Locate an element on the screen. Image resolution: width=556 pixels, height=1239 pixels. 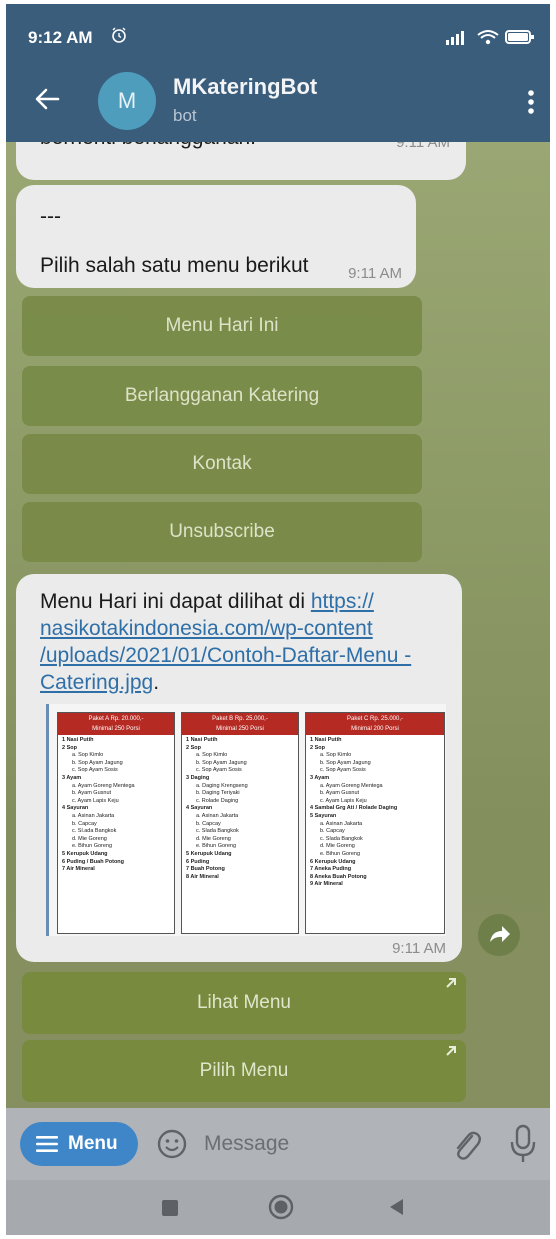
wifi-icon is located at coordinates (488, 37).